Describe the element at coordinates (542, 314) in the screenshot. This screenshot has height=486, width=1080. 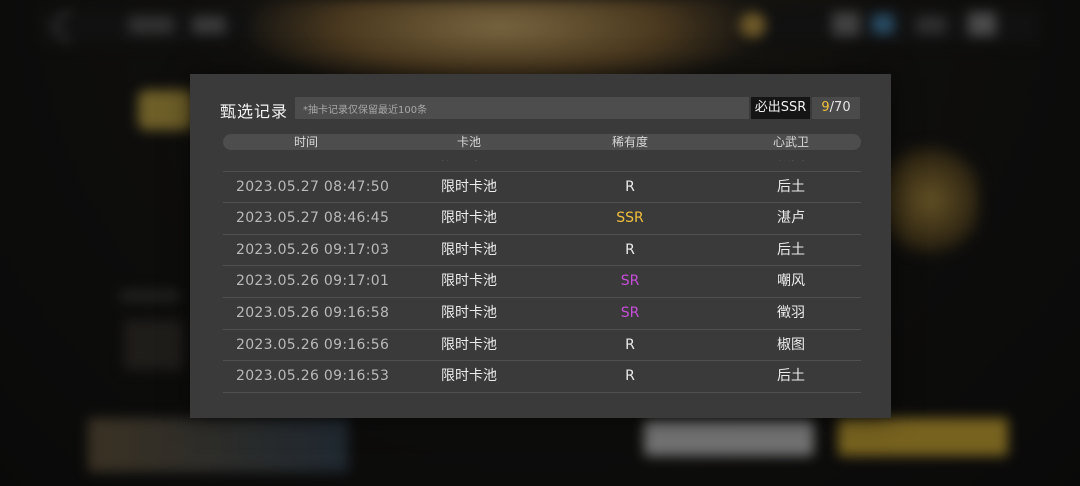
I see `table-row: 2023.05.26 09:16:58 限时卡池 SR 徵羽` at that location.